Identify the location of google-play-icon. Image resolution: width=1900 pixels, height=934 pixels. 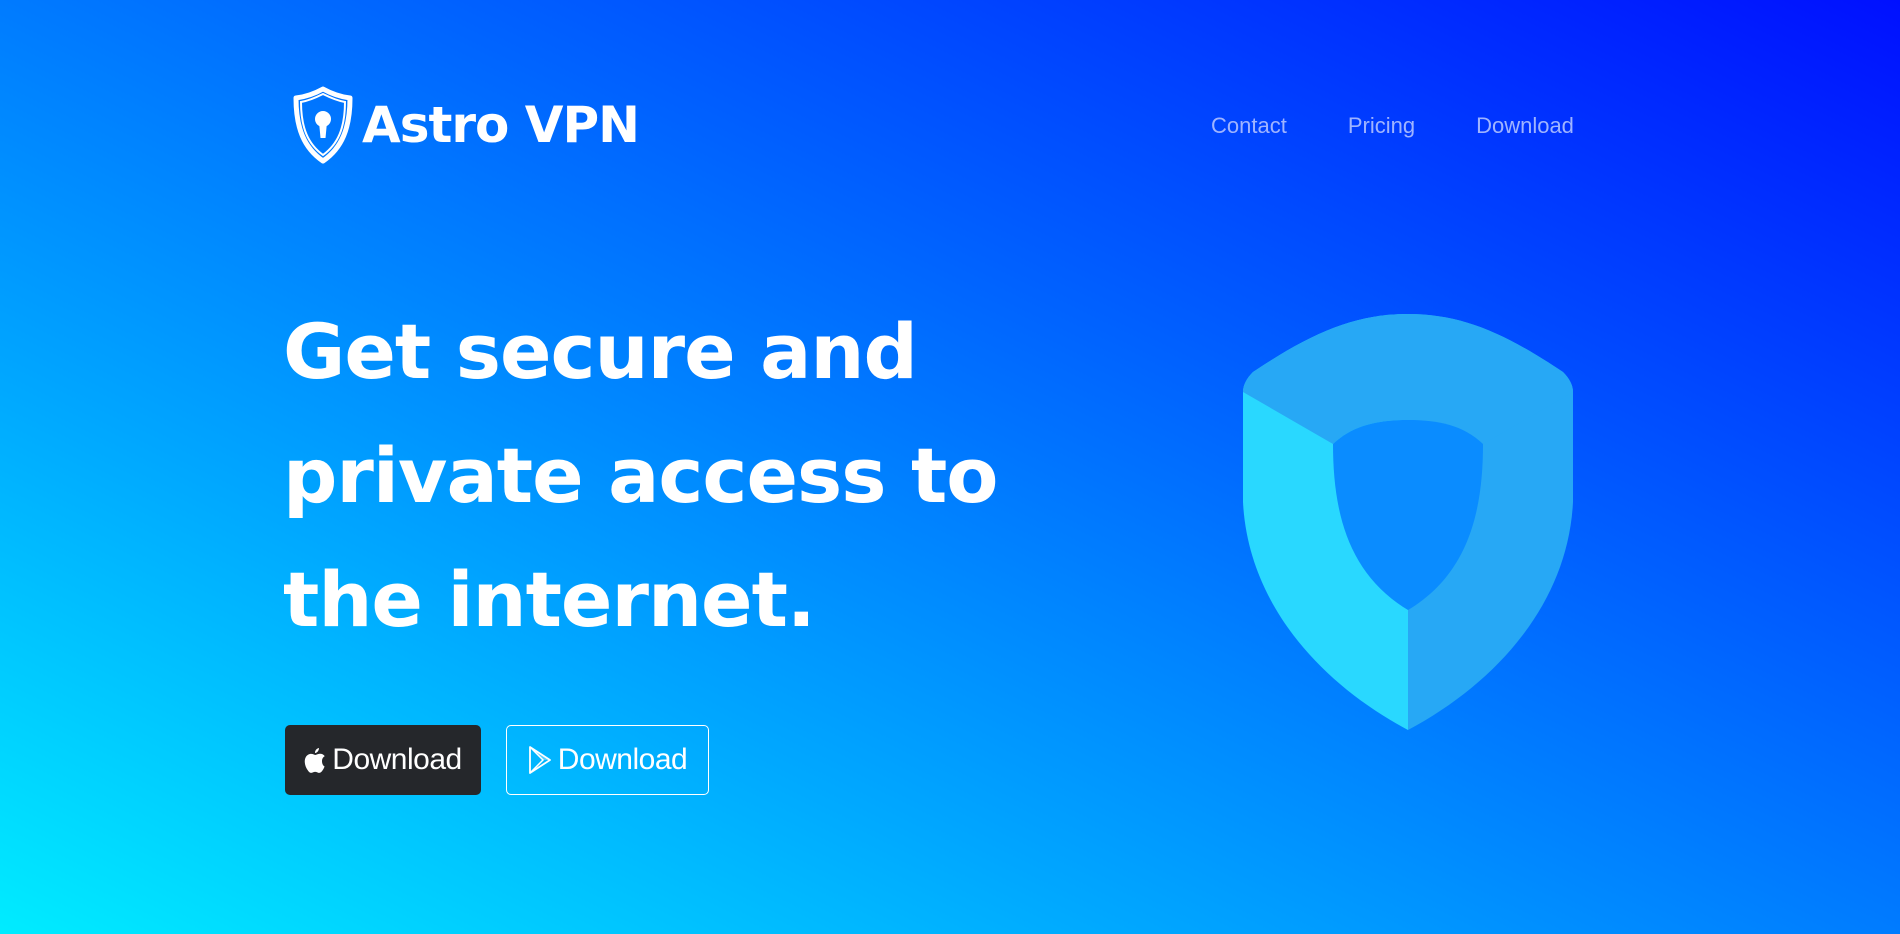
(539, 760).